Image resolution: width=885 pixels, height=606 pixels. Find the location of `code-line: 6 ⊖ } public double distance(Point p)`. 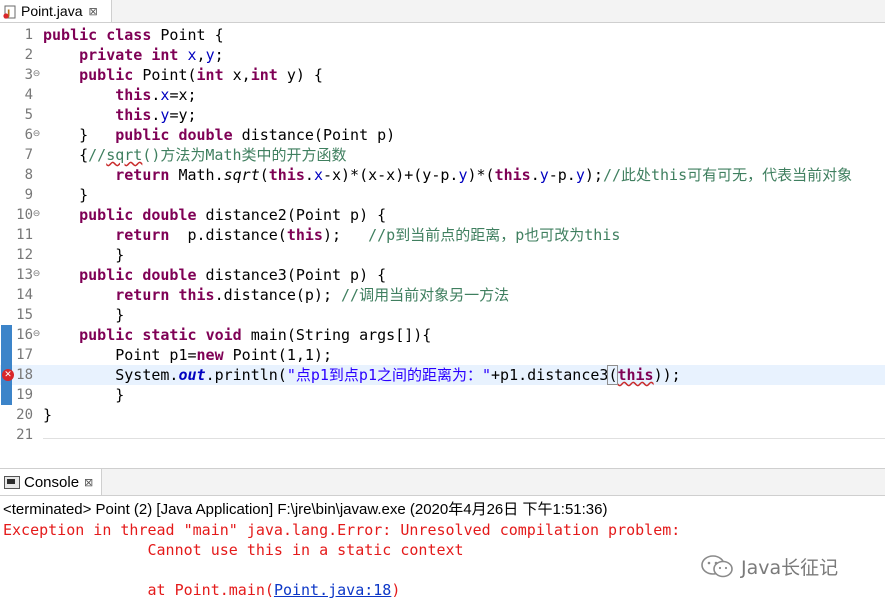

code-line: 6 ⊖ } public double distance(Point p) is located at coordinates (442, 135).